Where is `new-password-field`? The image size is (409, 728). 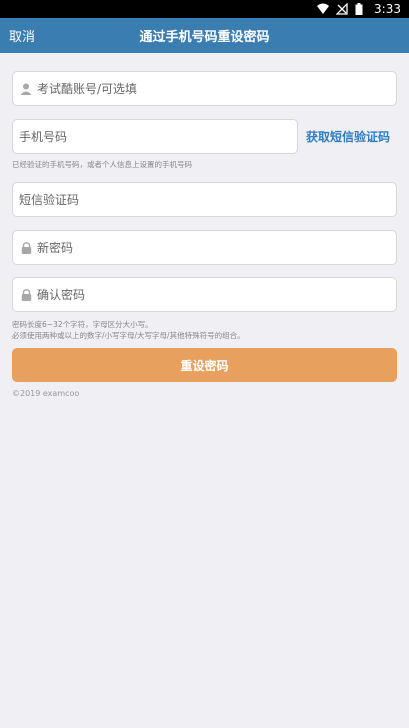
new-password-field is located at coordinates (204, 247).